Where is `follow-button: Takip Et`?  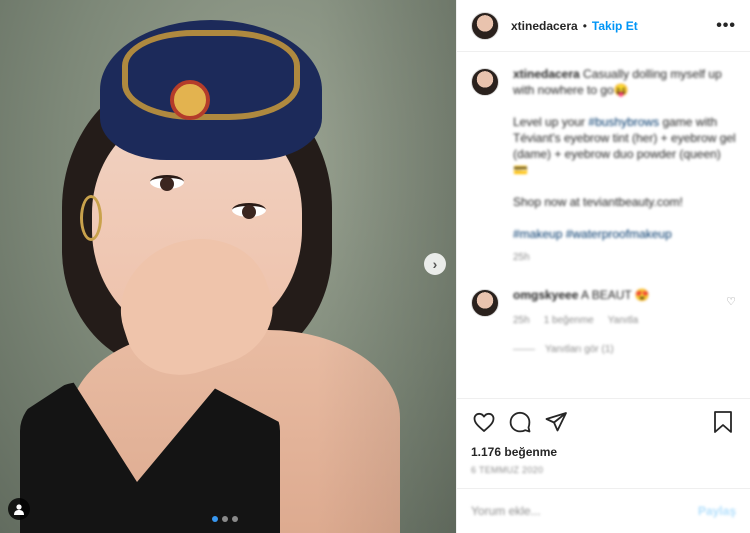 follow-button: Takip Et is located at coordinates (615, 26).